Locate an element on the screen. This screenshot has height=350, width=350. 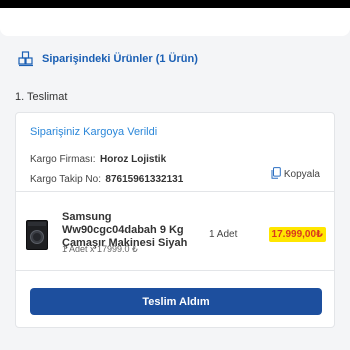
unit-price-line: 1 Adet x 17999.0 ₺ is located at coordinates (100, 249).